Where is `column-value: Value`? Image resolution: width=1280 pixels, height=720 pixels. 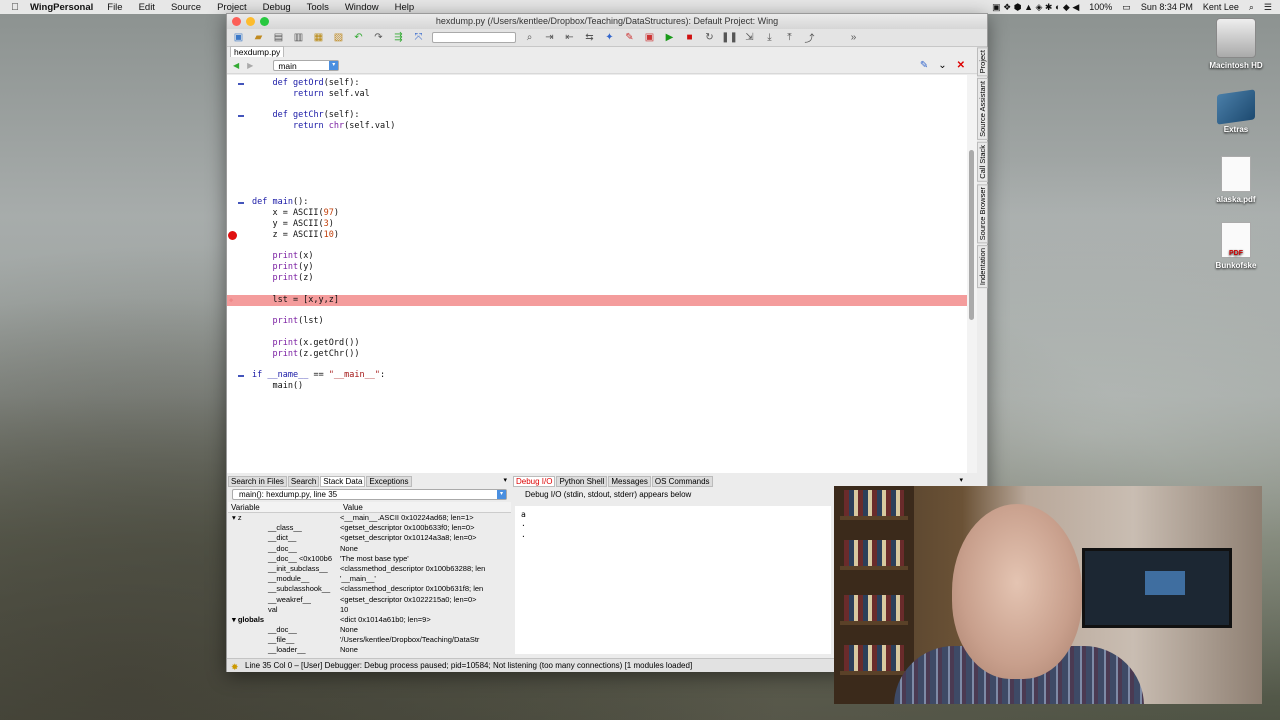
column-value: Value is located at coordinates (351, 507).